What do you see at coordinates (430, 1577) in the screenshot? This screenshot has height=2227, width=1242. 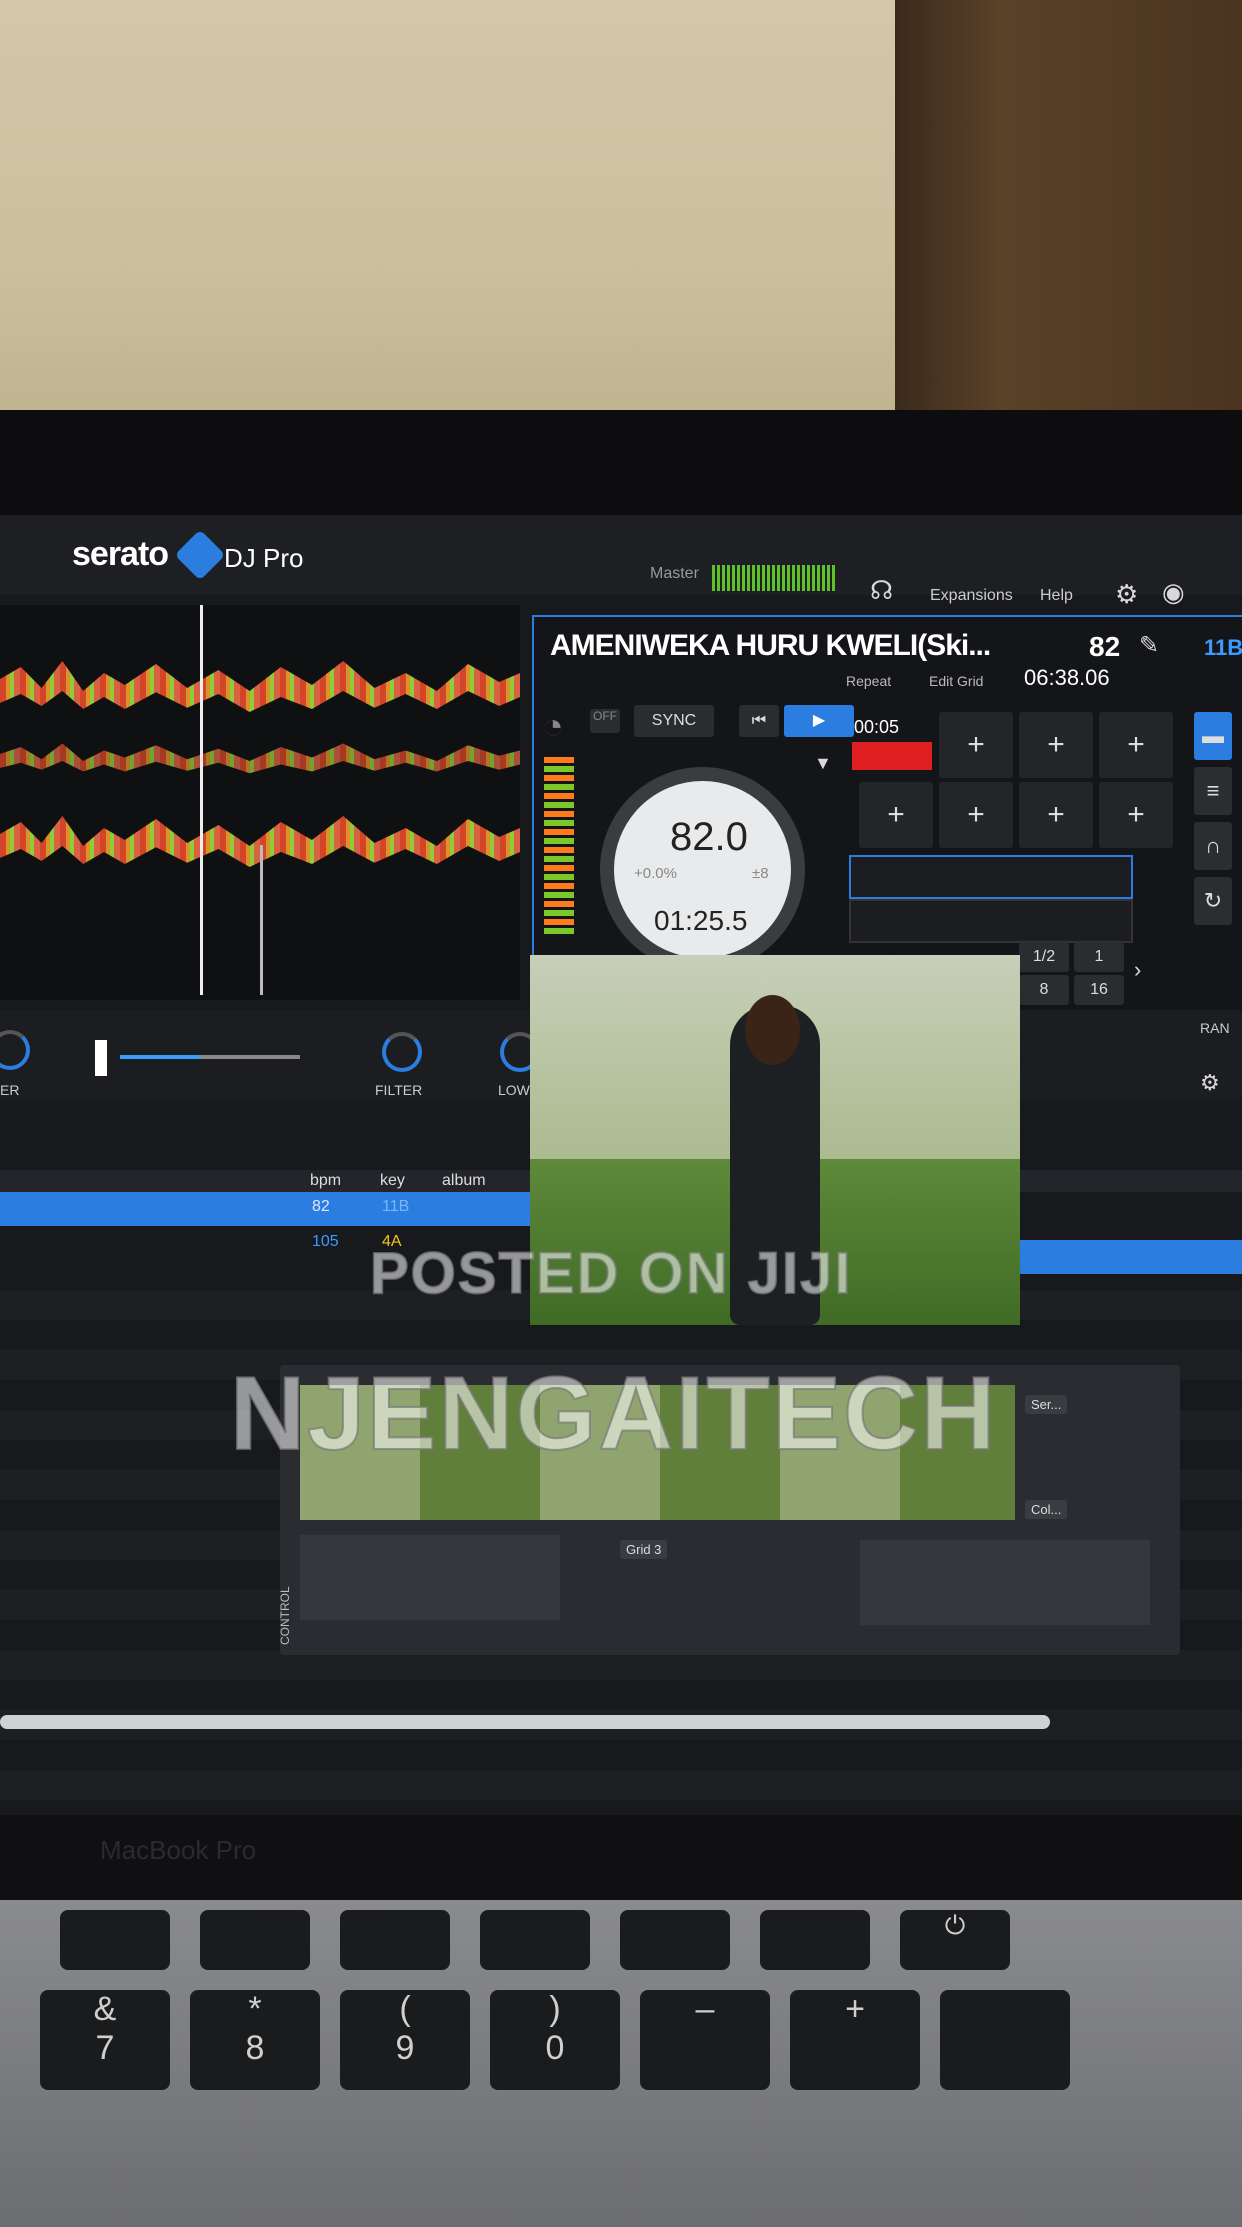 I see `left-layer-control` at bounding box center [430, 1577].